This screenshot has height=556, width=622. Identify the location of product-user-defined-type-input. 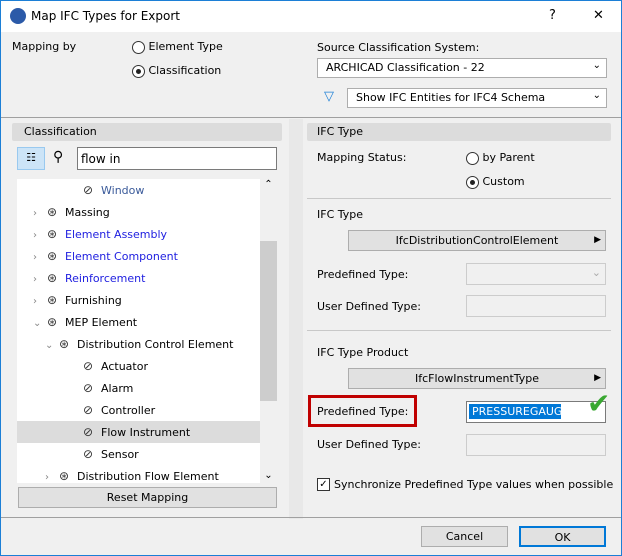
(536, 445).